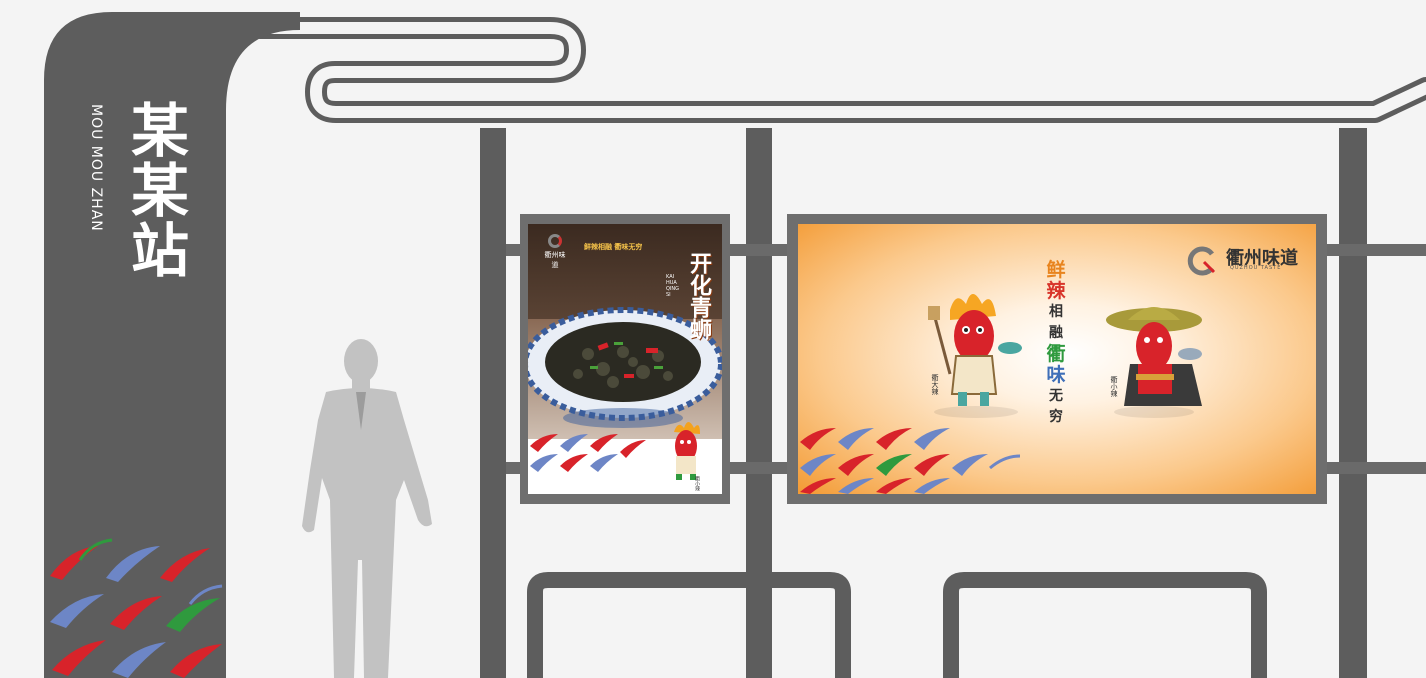  I want to click on station-name-english: MOU MOU ZHAN, so click(96, 168).